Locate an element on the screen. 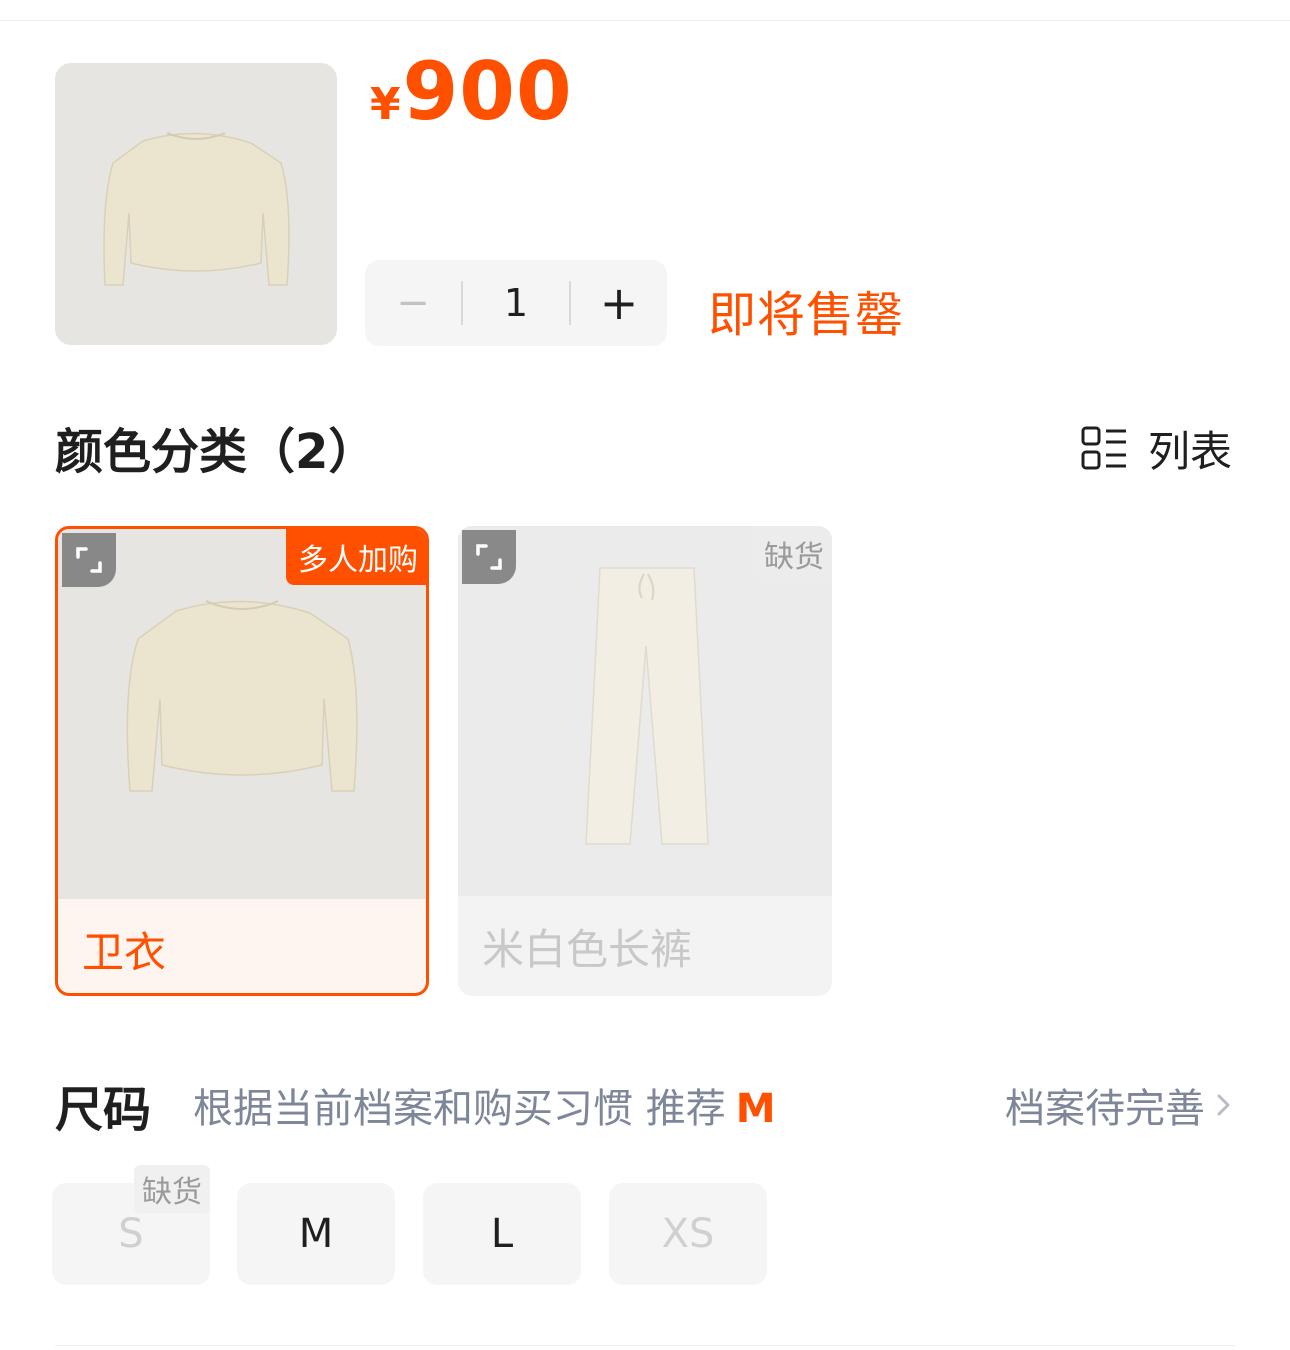  size-section-title: 尺码 is located at coordinates (103, 1110).